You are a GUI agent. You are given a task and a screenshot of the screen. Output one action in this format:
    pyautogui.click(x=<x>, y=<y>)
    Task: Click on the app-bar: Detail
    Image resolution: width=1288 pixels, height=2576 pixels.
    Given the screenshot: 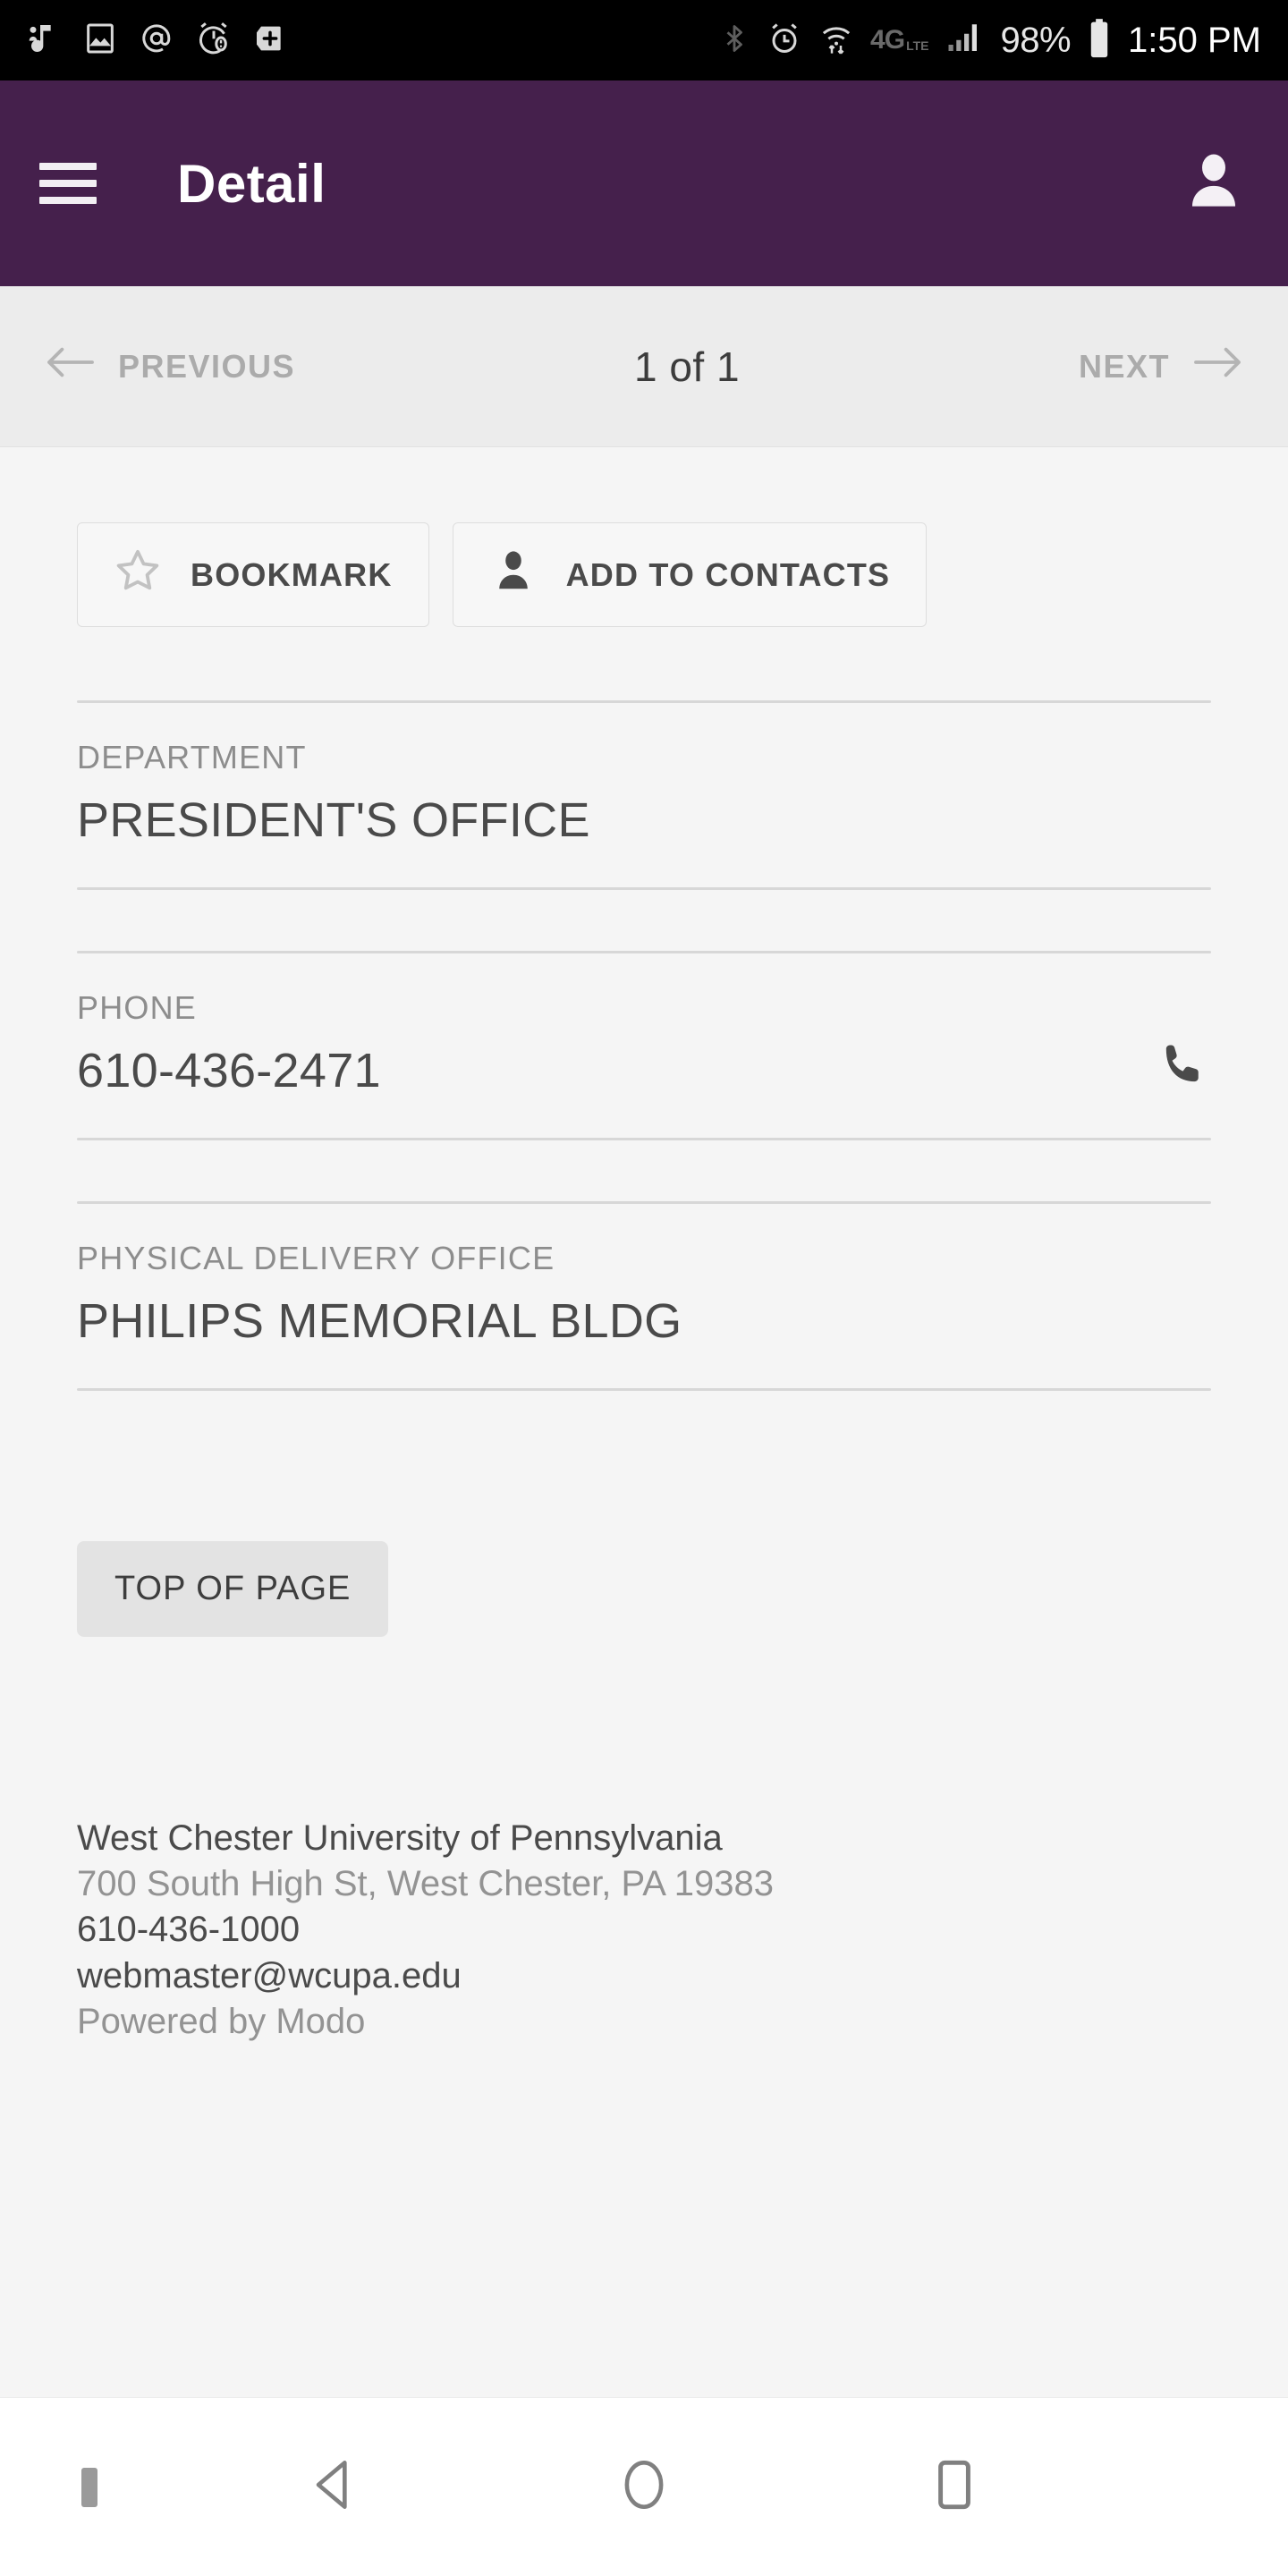 What is the action you would take?
    pyautogui.click(x=644, y=183)
    